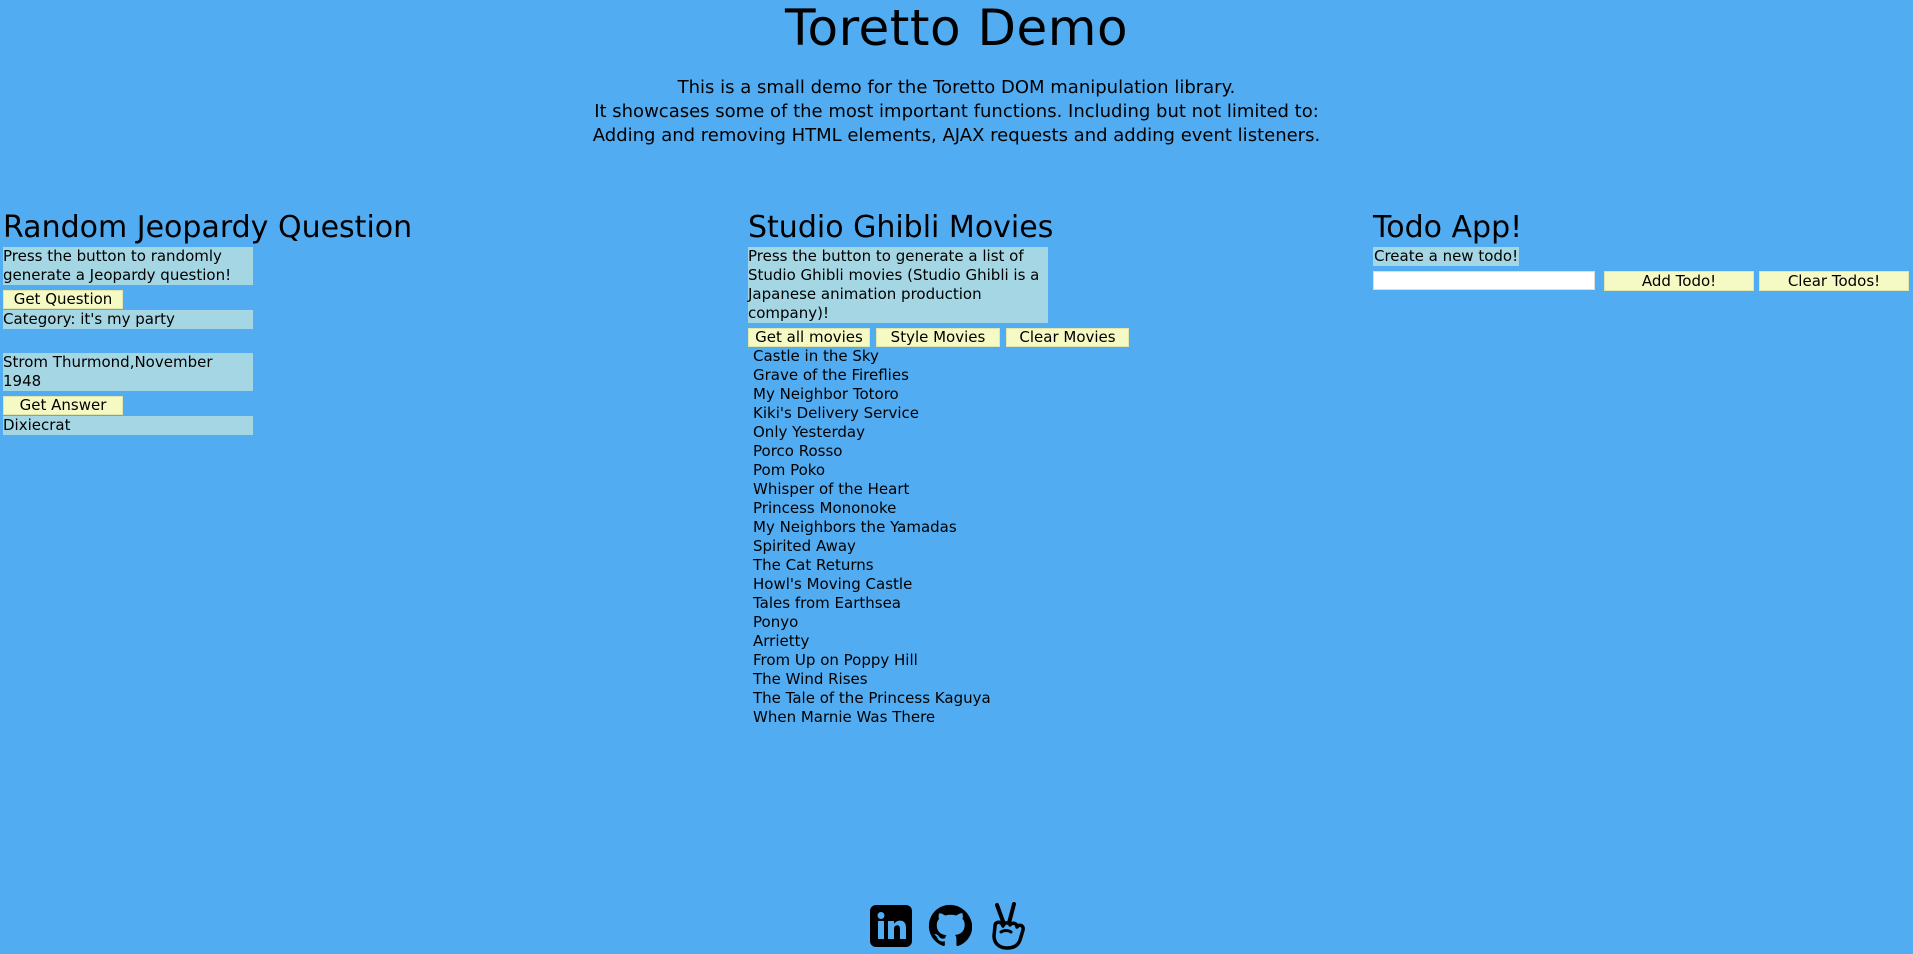 This screenshot has width=1913, height=954. I want to click on movie-item: Ponyo, so click(776, 622).